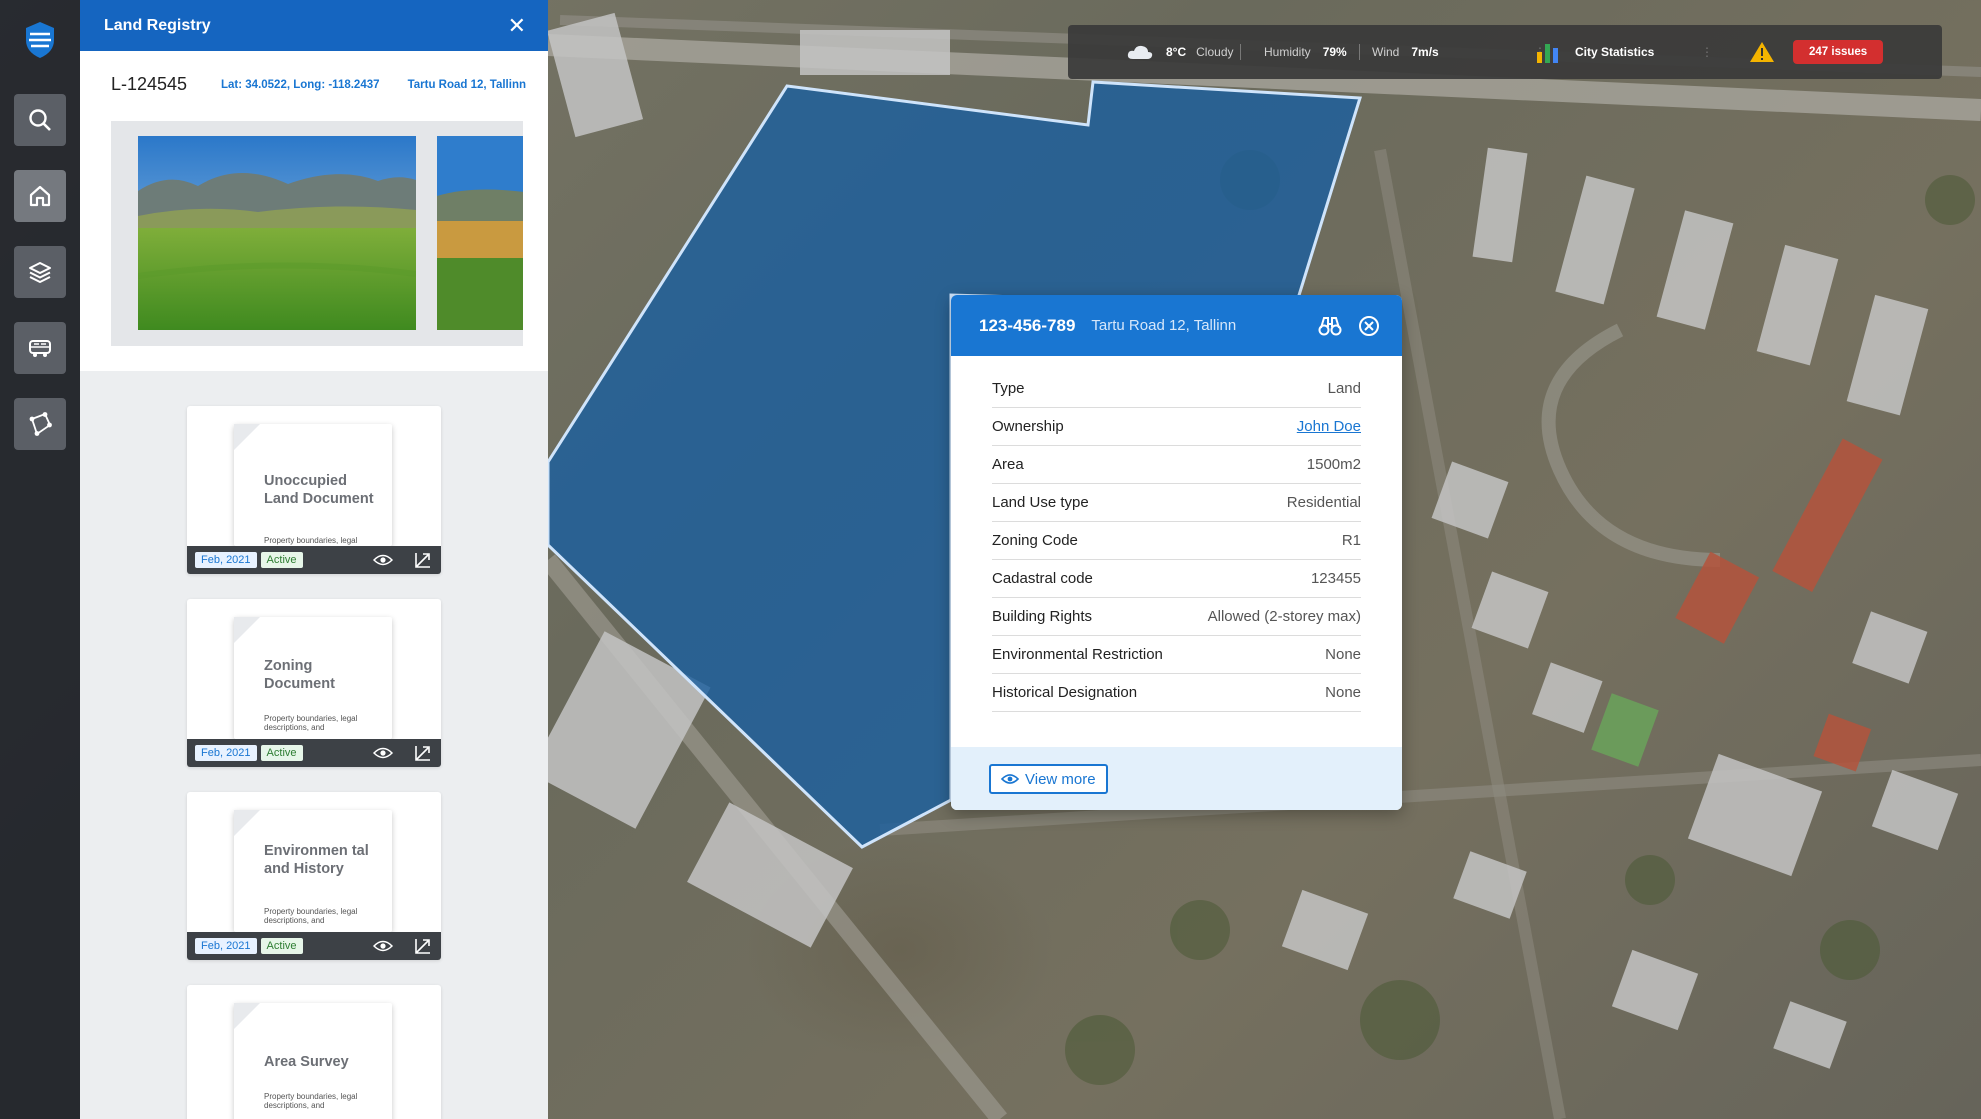 Image resolution: width=1981 pixels, height=1119 pixels. Describe the element at coordinates (1176, 617) in the screenshot. I see `attribute-row: Building Rights Allowed (2-storey max)` at that location.